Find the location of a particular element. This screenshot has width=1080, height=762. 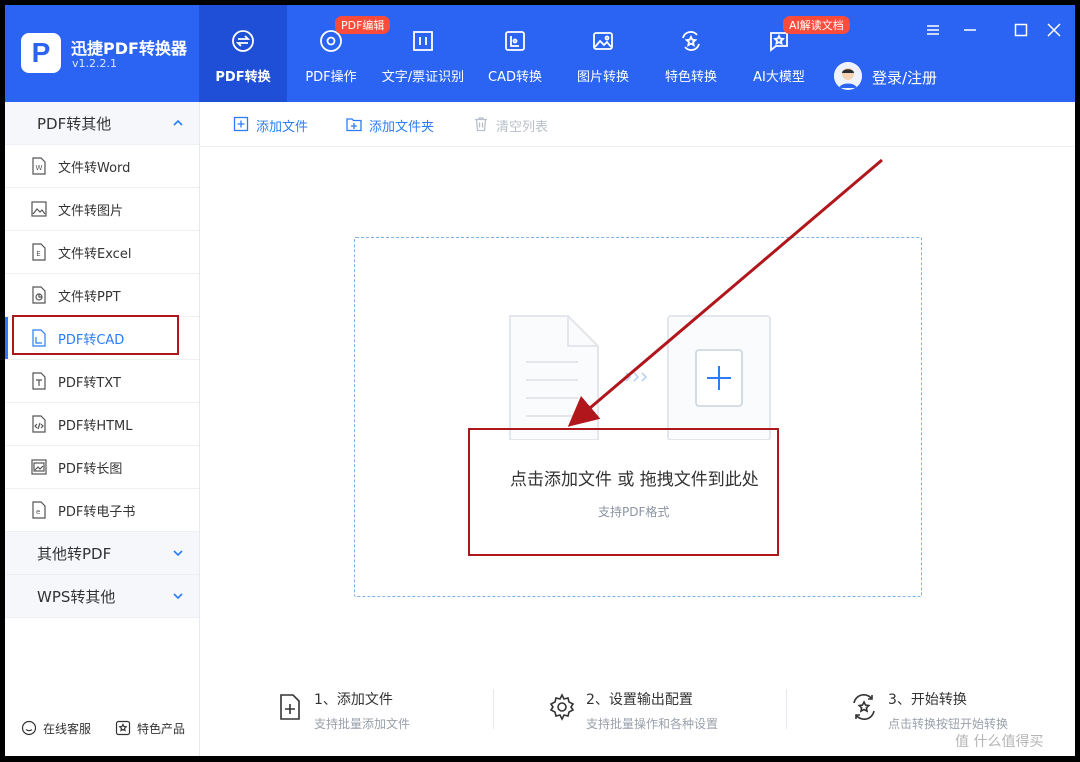

svg-text: W is located at coordinates (39, 168).